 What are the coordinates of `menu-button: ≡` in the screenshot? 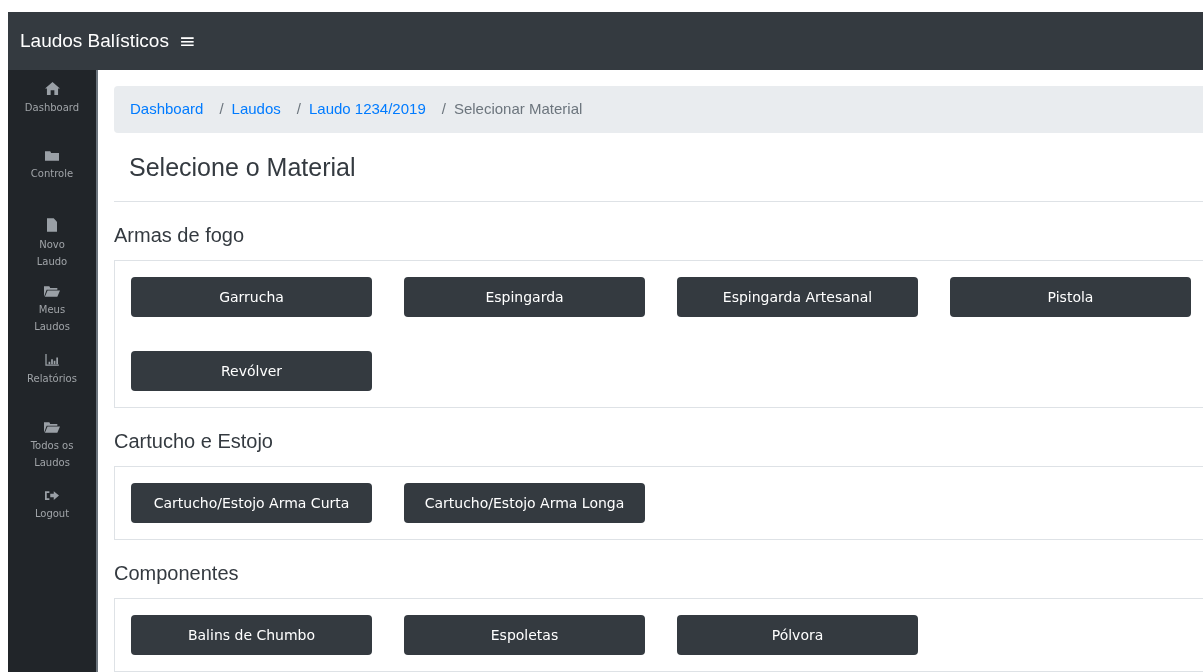 It's located at (187, 41).